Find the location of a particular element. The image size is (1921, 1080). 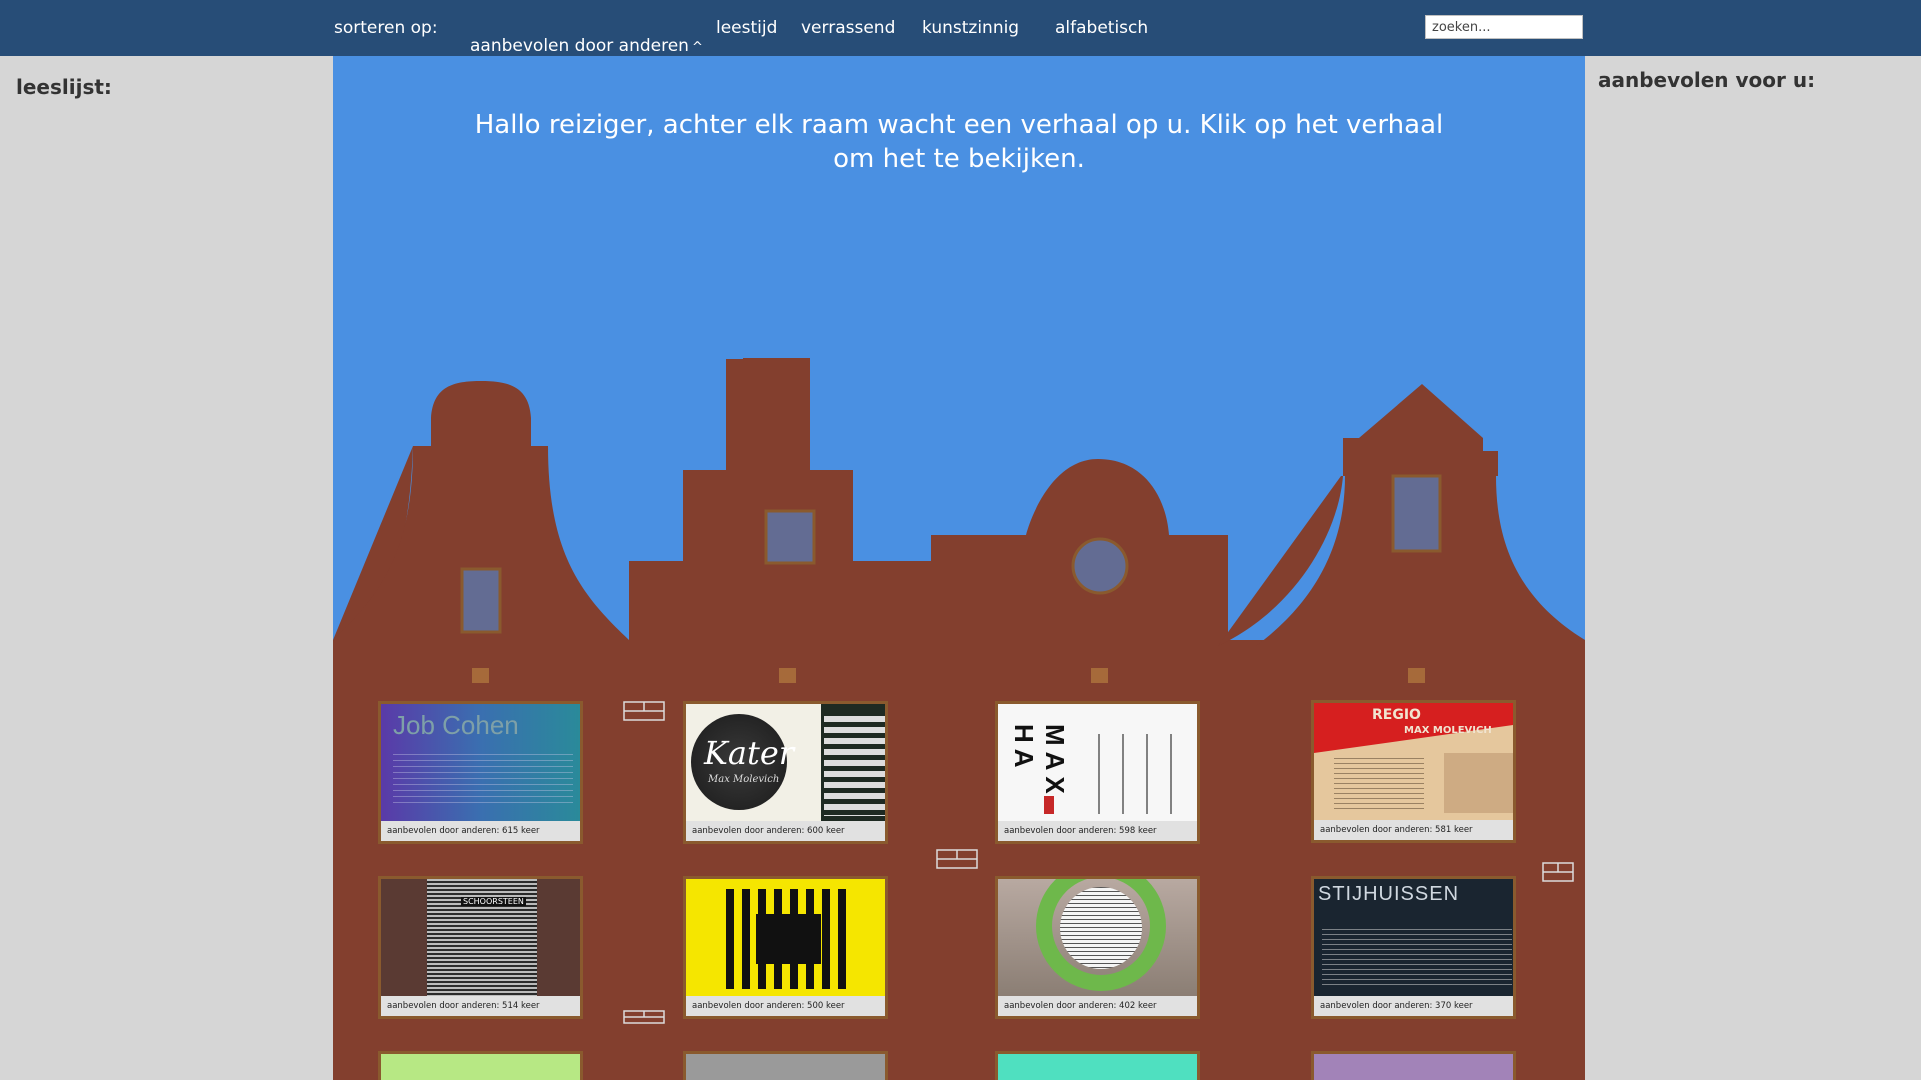

story-window-card: aanbevolen door anderen: 402 keer is located at coordinates (1097, 947).